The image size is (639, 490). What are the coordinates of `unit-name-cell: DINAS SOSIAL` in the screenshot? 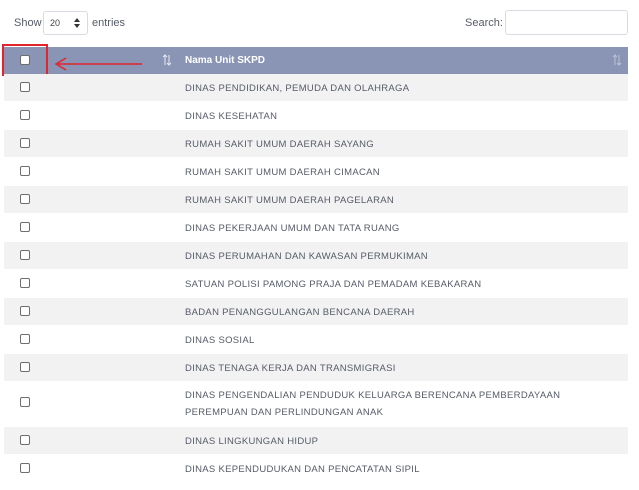 It's located at (220, 340).